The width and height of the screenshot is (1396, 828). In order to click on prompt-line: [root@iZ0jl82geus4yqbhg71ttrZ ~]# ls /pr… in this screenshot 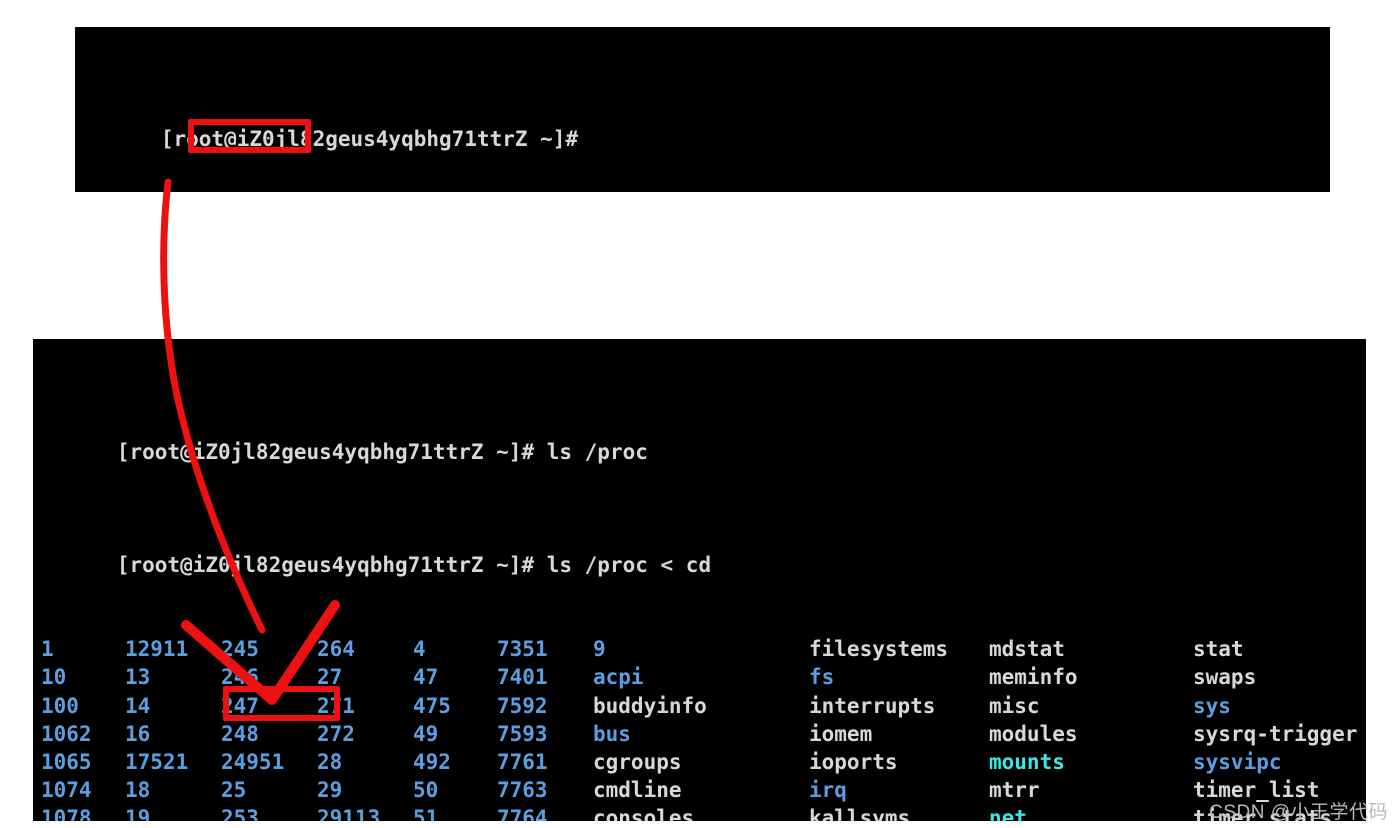, I will do `click(703, 549)`.